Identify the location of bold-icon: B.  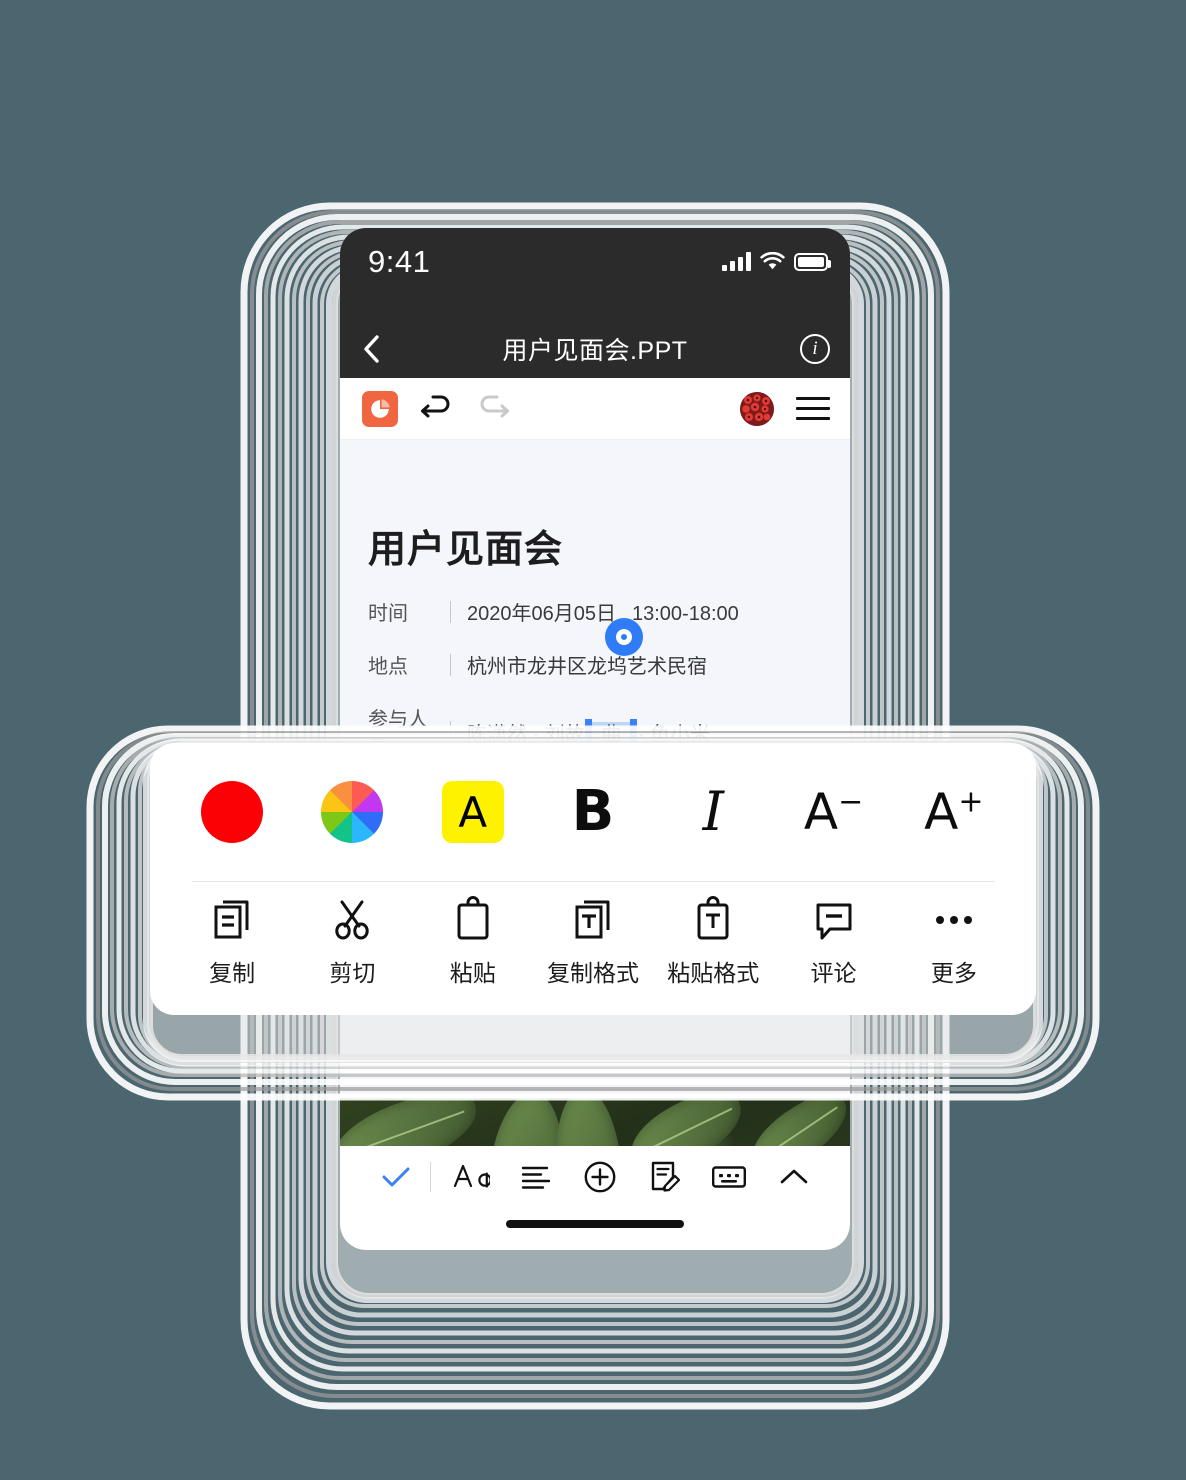
(593, 811).